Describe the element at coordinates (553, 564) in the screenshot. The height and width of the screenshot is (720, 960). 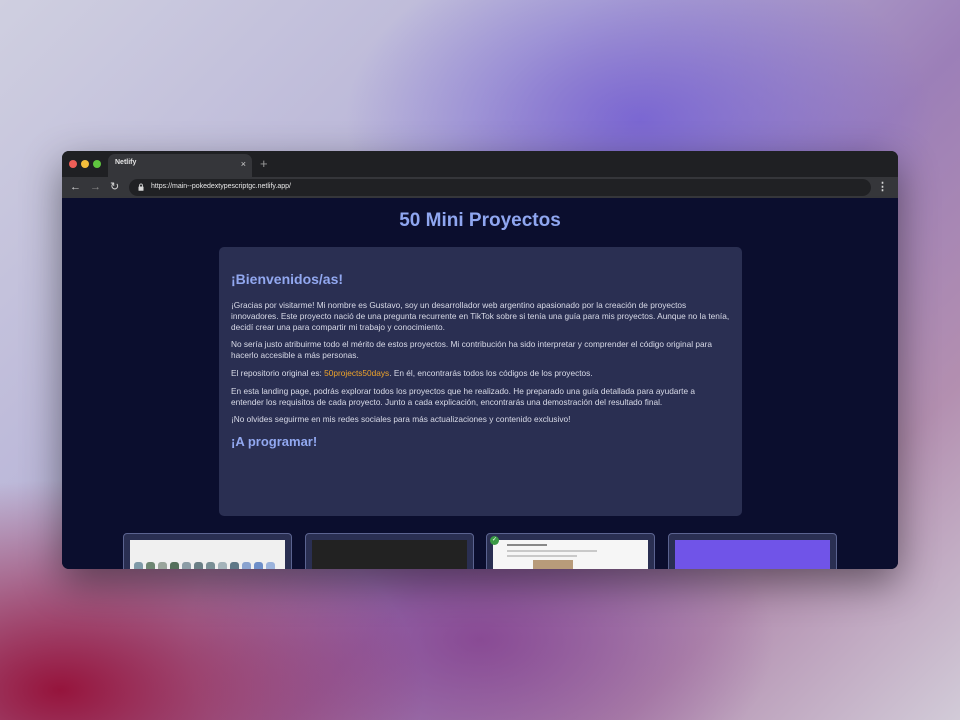
I see `thumbnail-image` at that location.